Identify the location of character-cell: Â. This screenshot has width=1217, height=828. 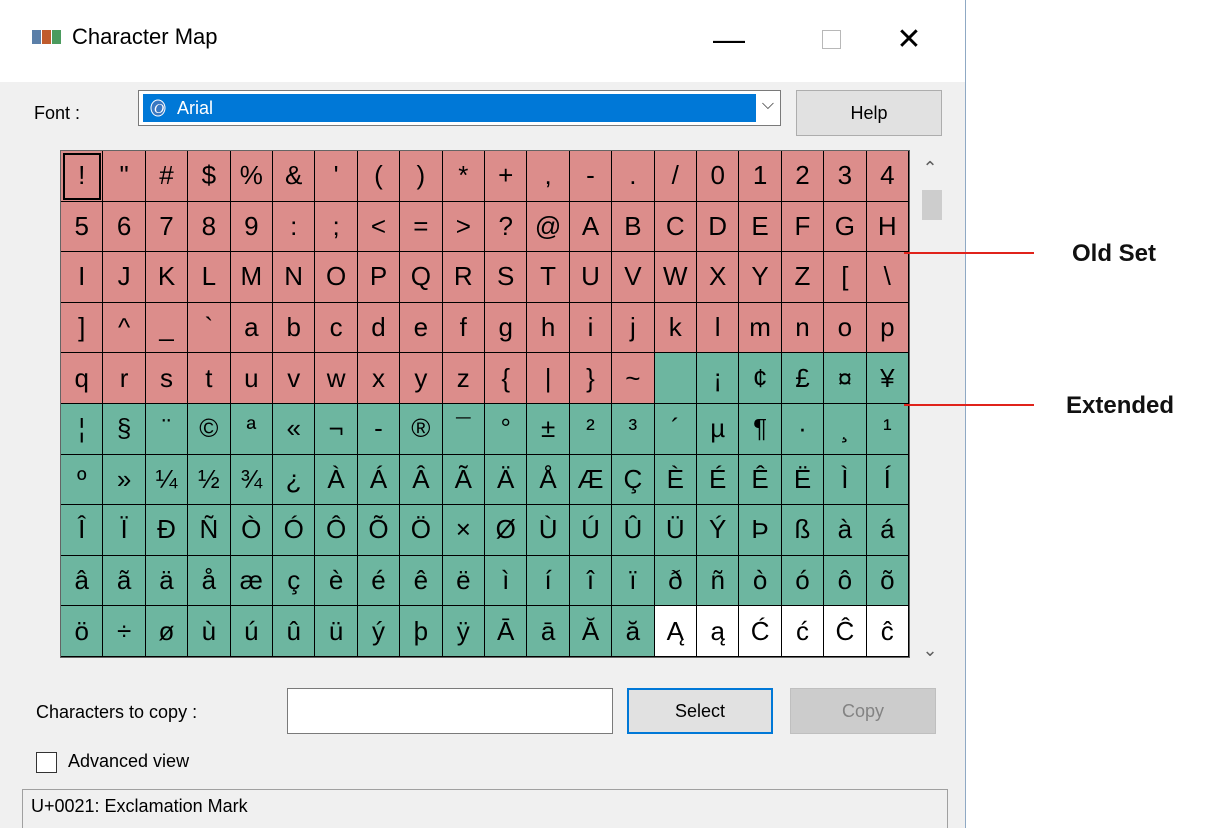
(421, 480).